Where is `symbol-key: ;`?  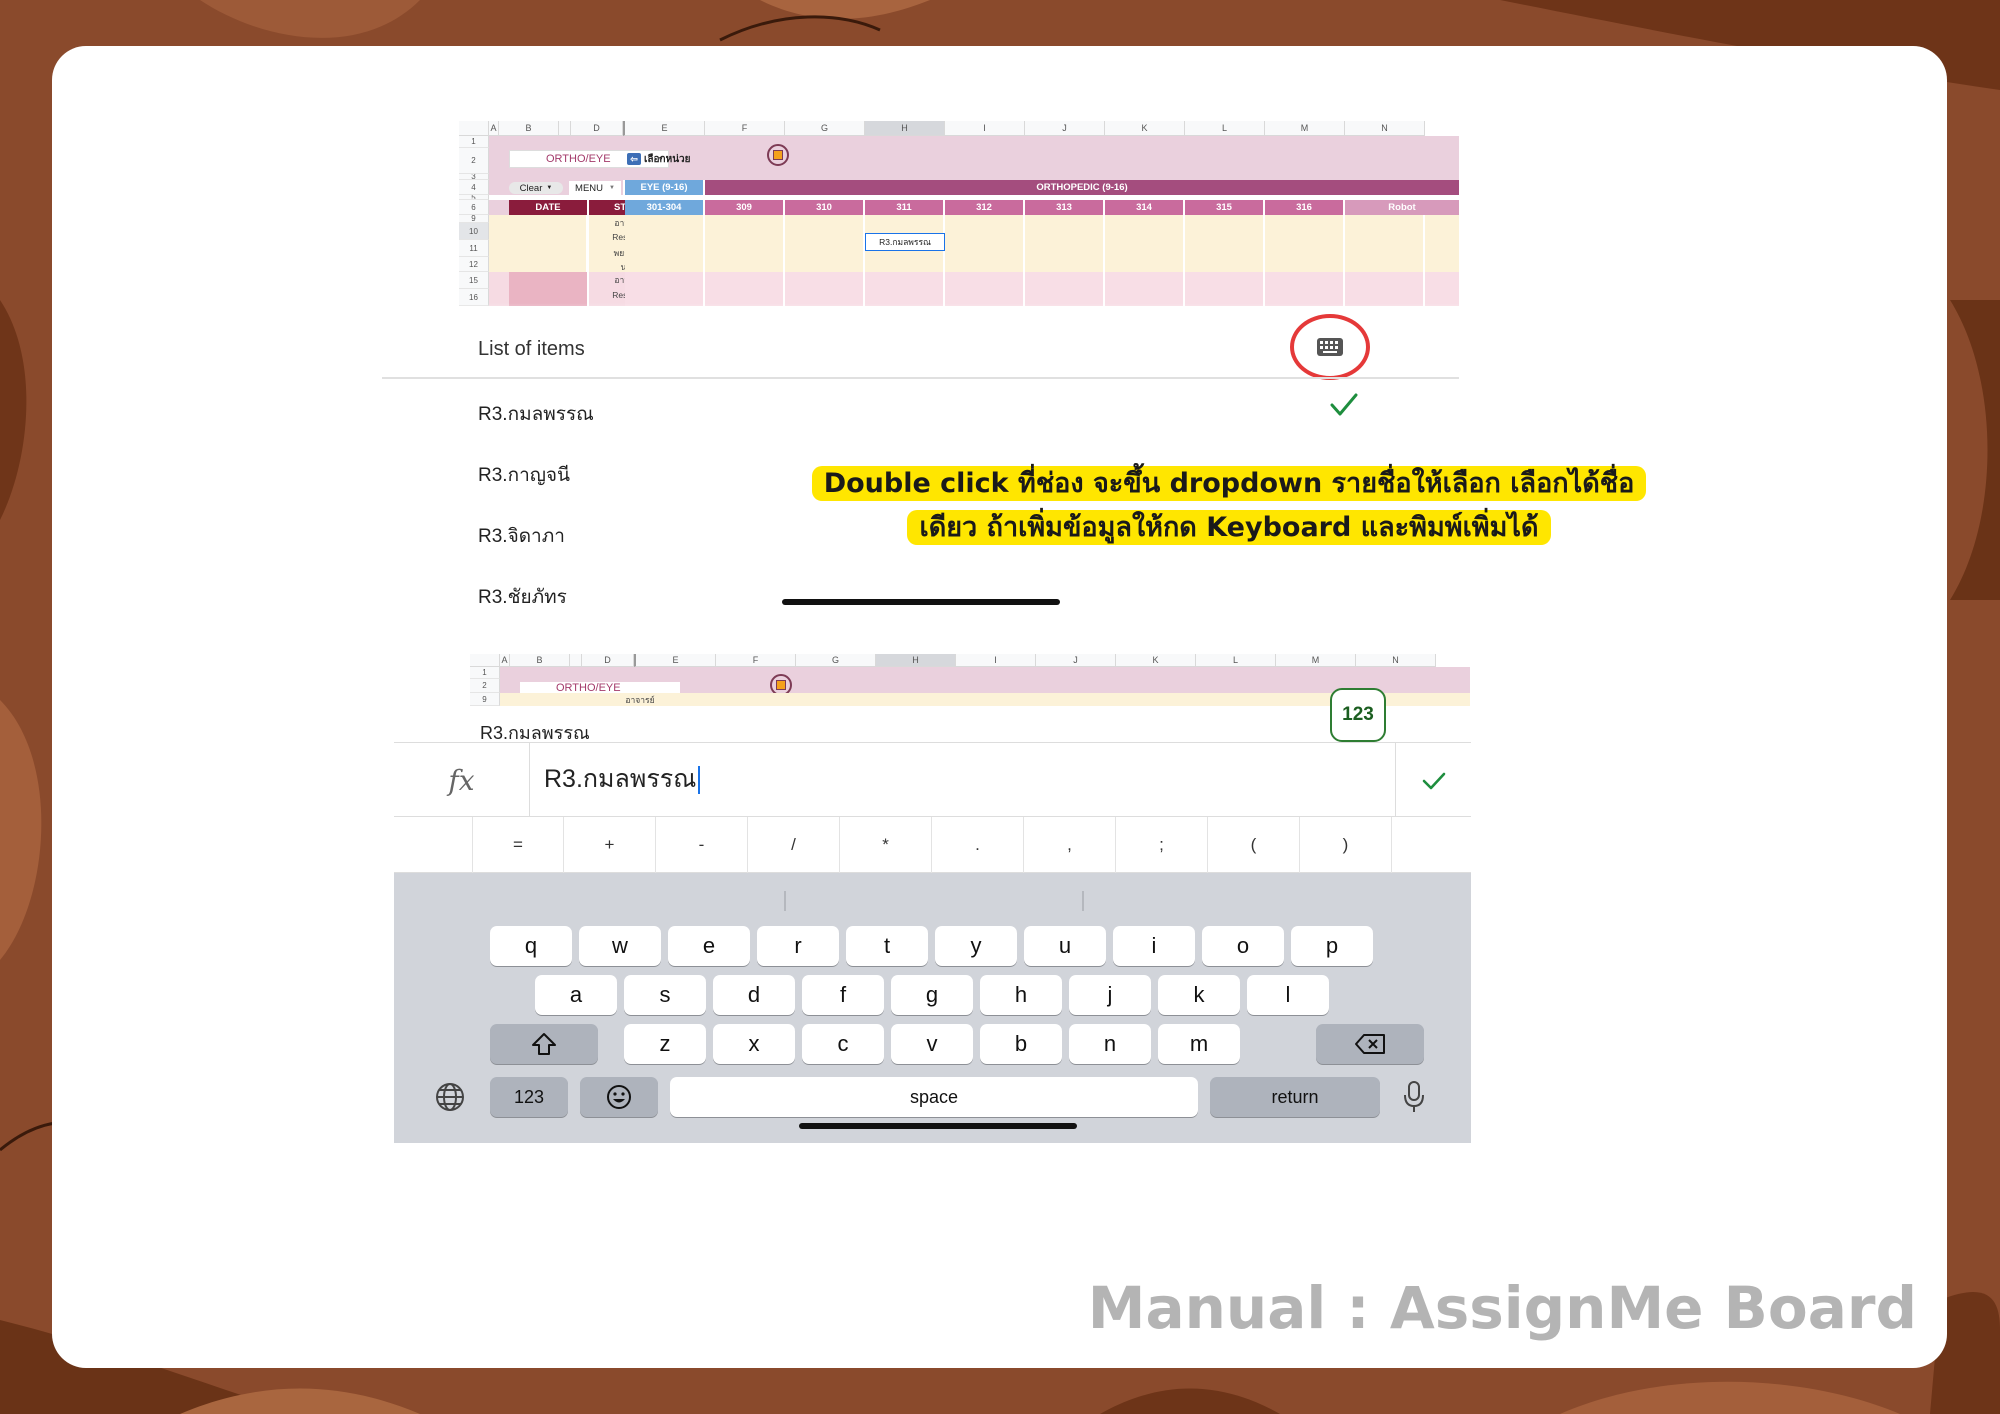 symbol-key: ; is located at coordinates (1162, 845).